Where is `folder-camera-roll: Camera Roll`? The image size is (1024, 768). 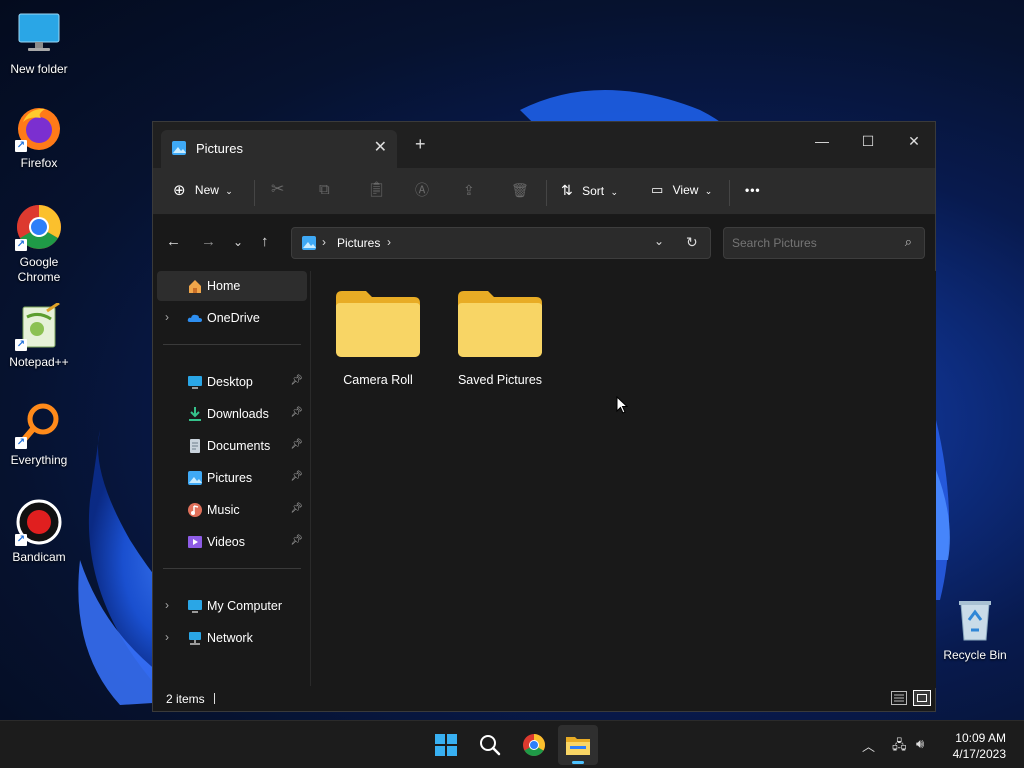 folder-camera-roll: Camera Roll is located at coordinates (378, 339).